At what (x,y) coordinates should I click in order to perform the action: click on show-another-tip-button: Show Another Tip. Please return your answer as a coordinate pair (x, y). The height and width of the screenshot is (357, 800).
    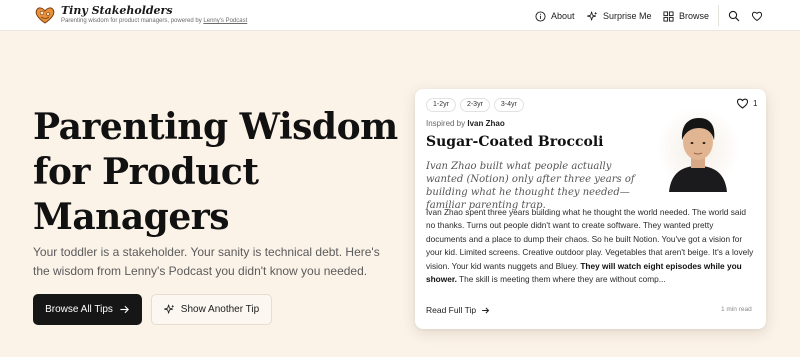
    Looking at the image, I should click on (211, 309).